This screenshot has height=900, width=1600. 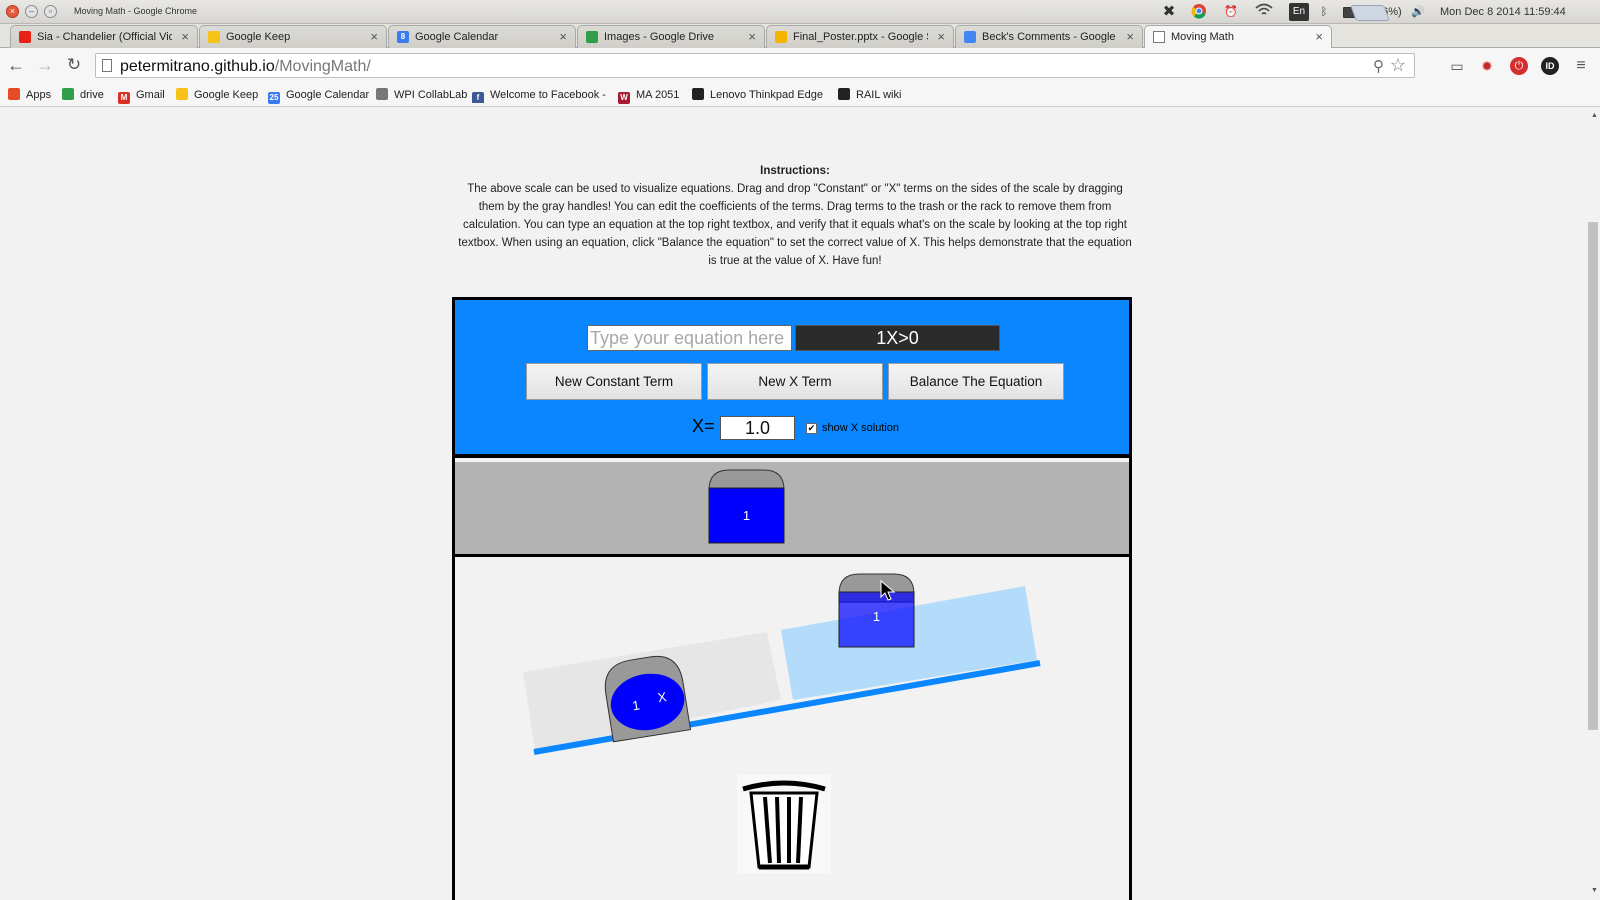 I want to click on scroll-down-arrow-icon: ▼, so click(x=1594, y=890).